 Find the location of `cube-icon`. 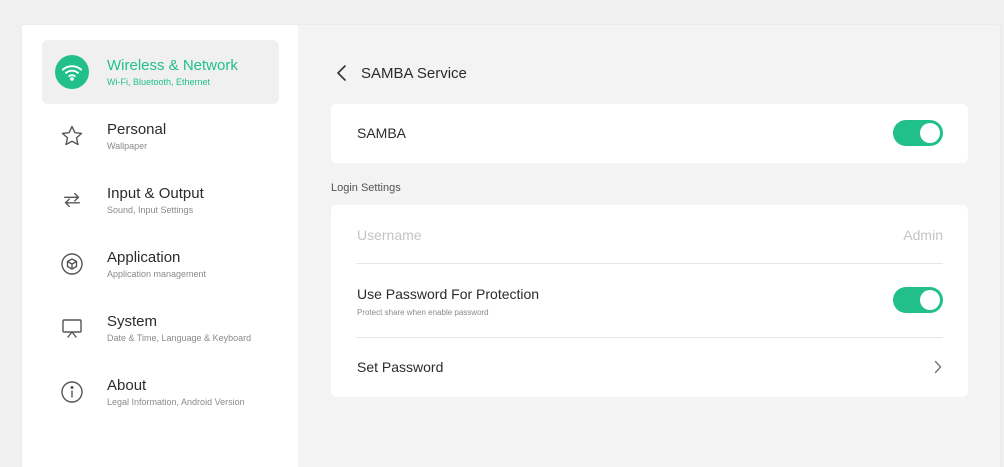

cube-icon is located at coordinates (72, 264).